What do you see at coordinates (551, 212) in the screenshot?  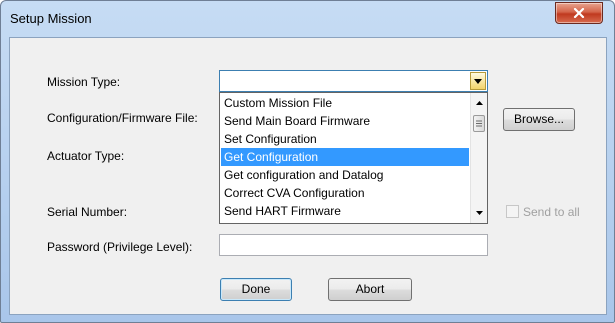 I see `send-to-all-label: Send to all` at bounding box center [551, 212].